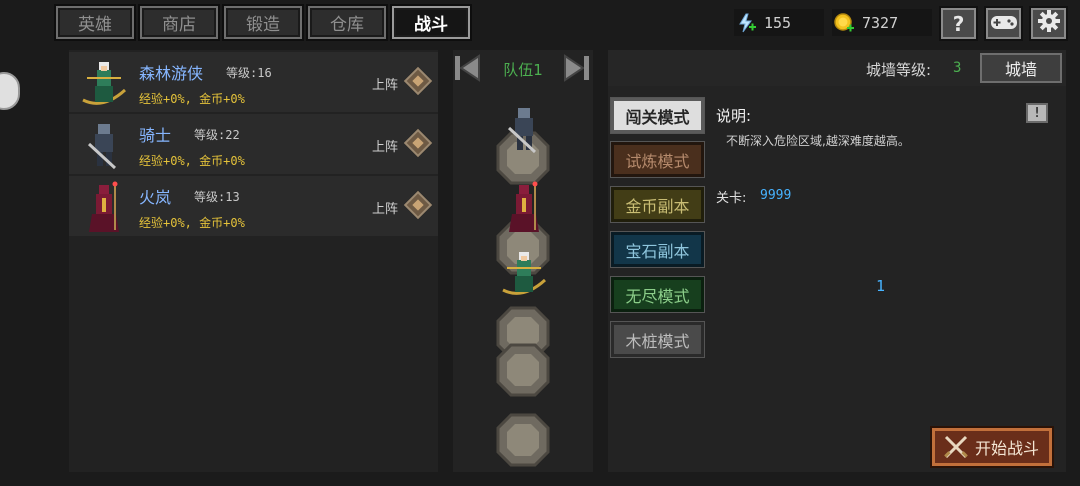 This screenshot has height=486, width=1080. I want to click on mode-gold-dungeon-button: 金币副本, so click(657, 204).